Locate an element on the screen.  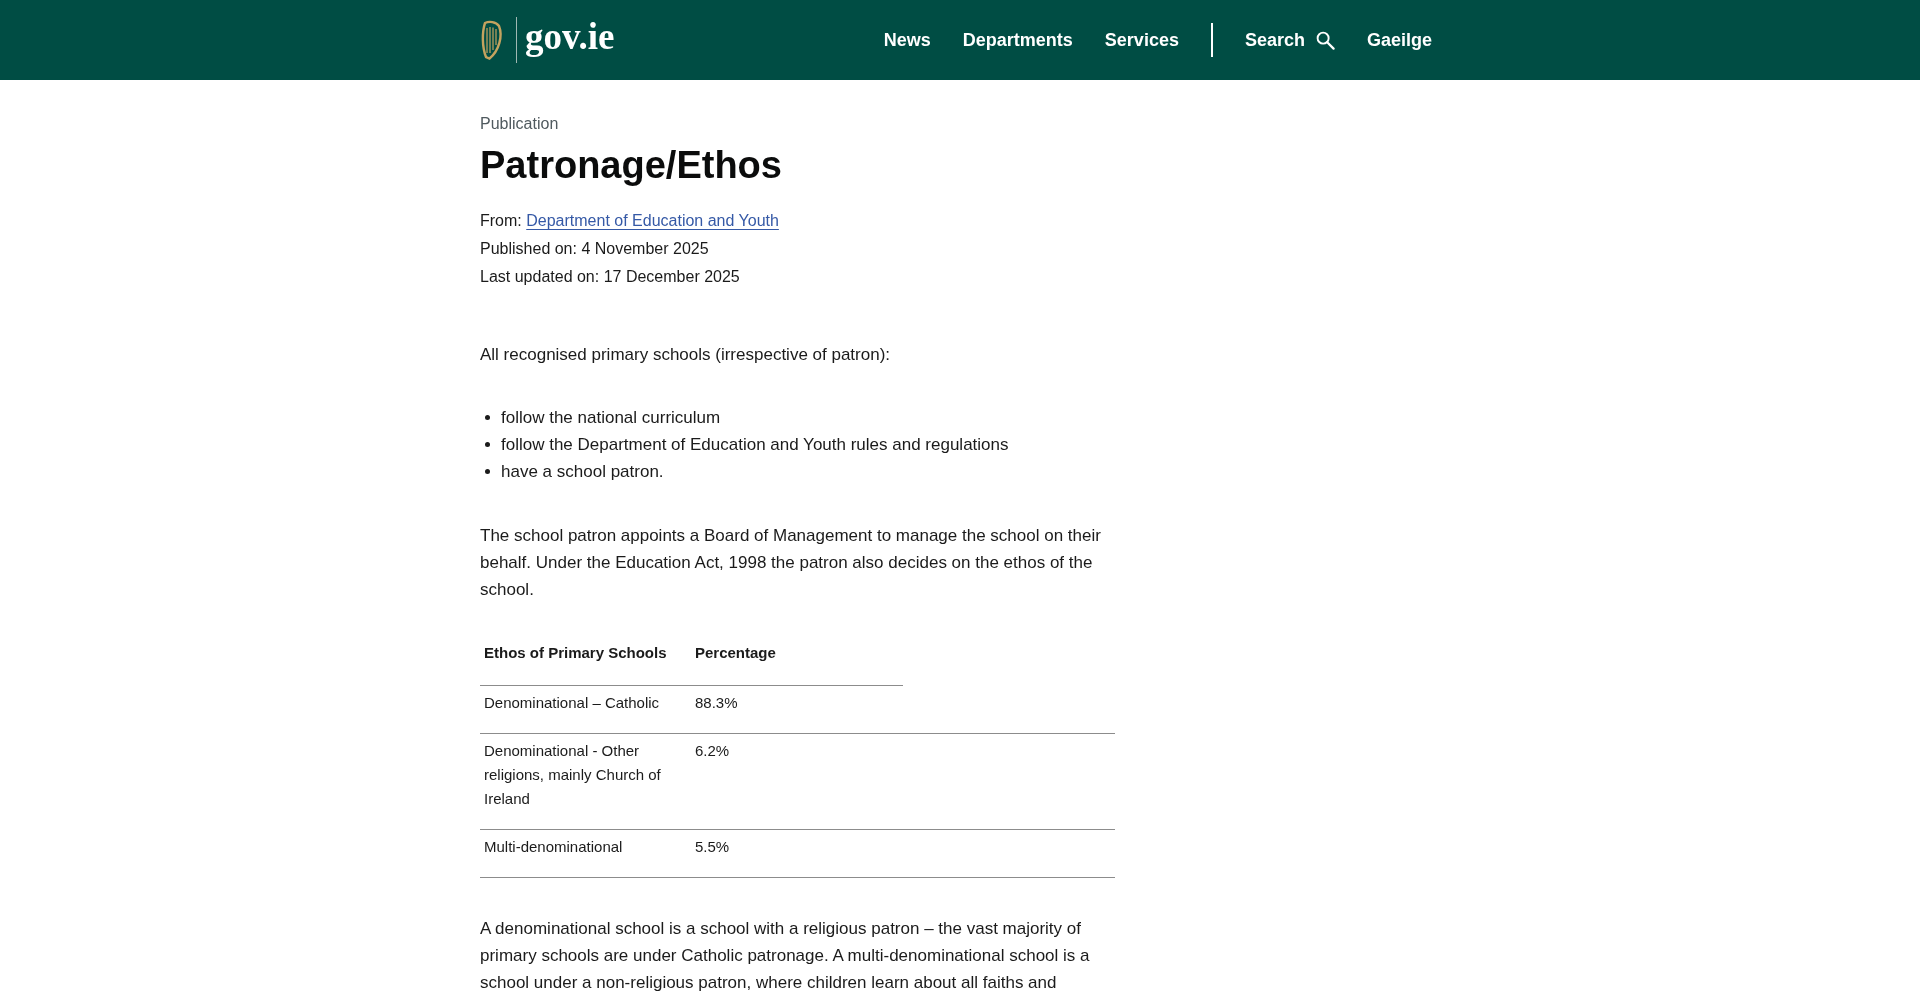
body-paragraph: The school patron appoints a Board of Management to manage the school on their behalf. Under the Education Act, 1998 the patron also decides on the ethos of the school. is located at coordinates (791, 563).